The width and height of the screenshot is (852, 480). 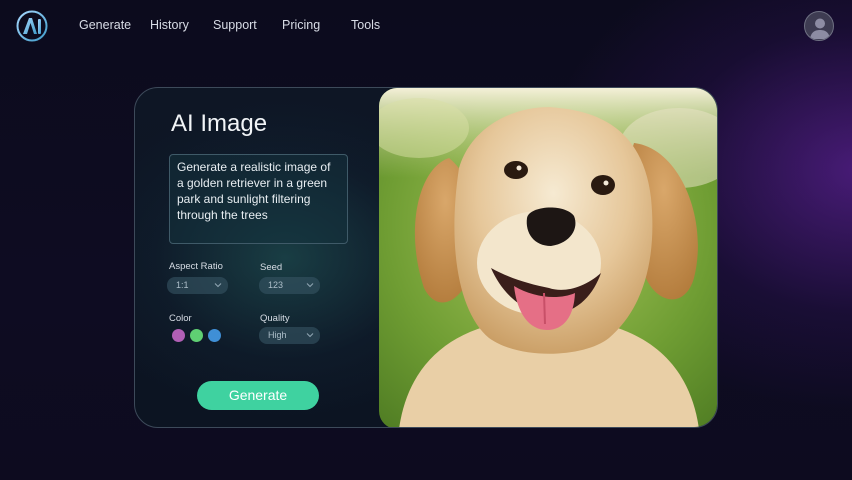 What do you see at coordinates (271, 267) in the screenshot?
I see `seed-label: Seed` at bounding box center [271, 267].